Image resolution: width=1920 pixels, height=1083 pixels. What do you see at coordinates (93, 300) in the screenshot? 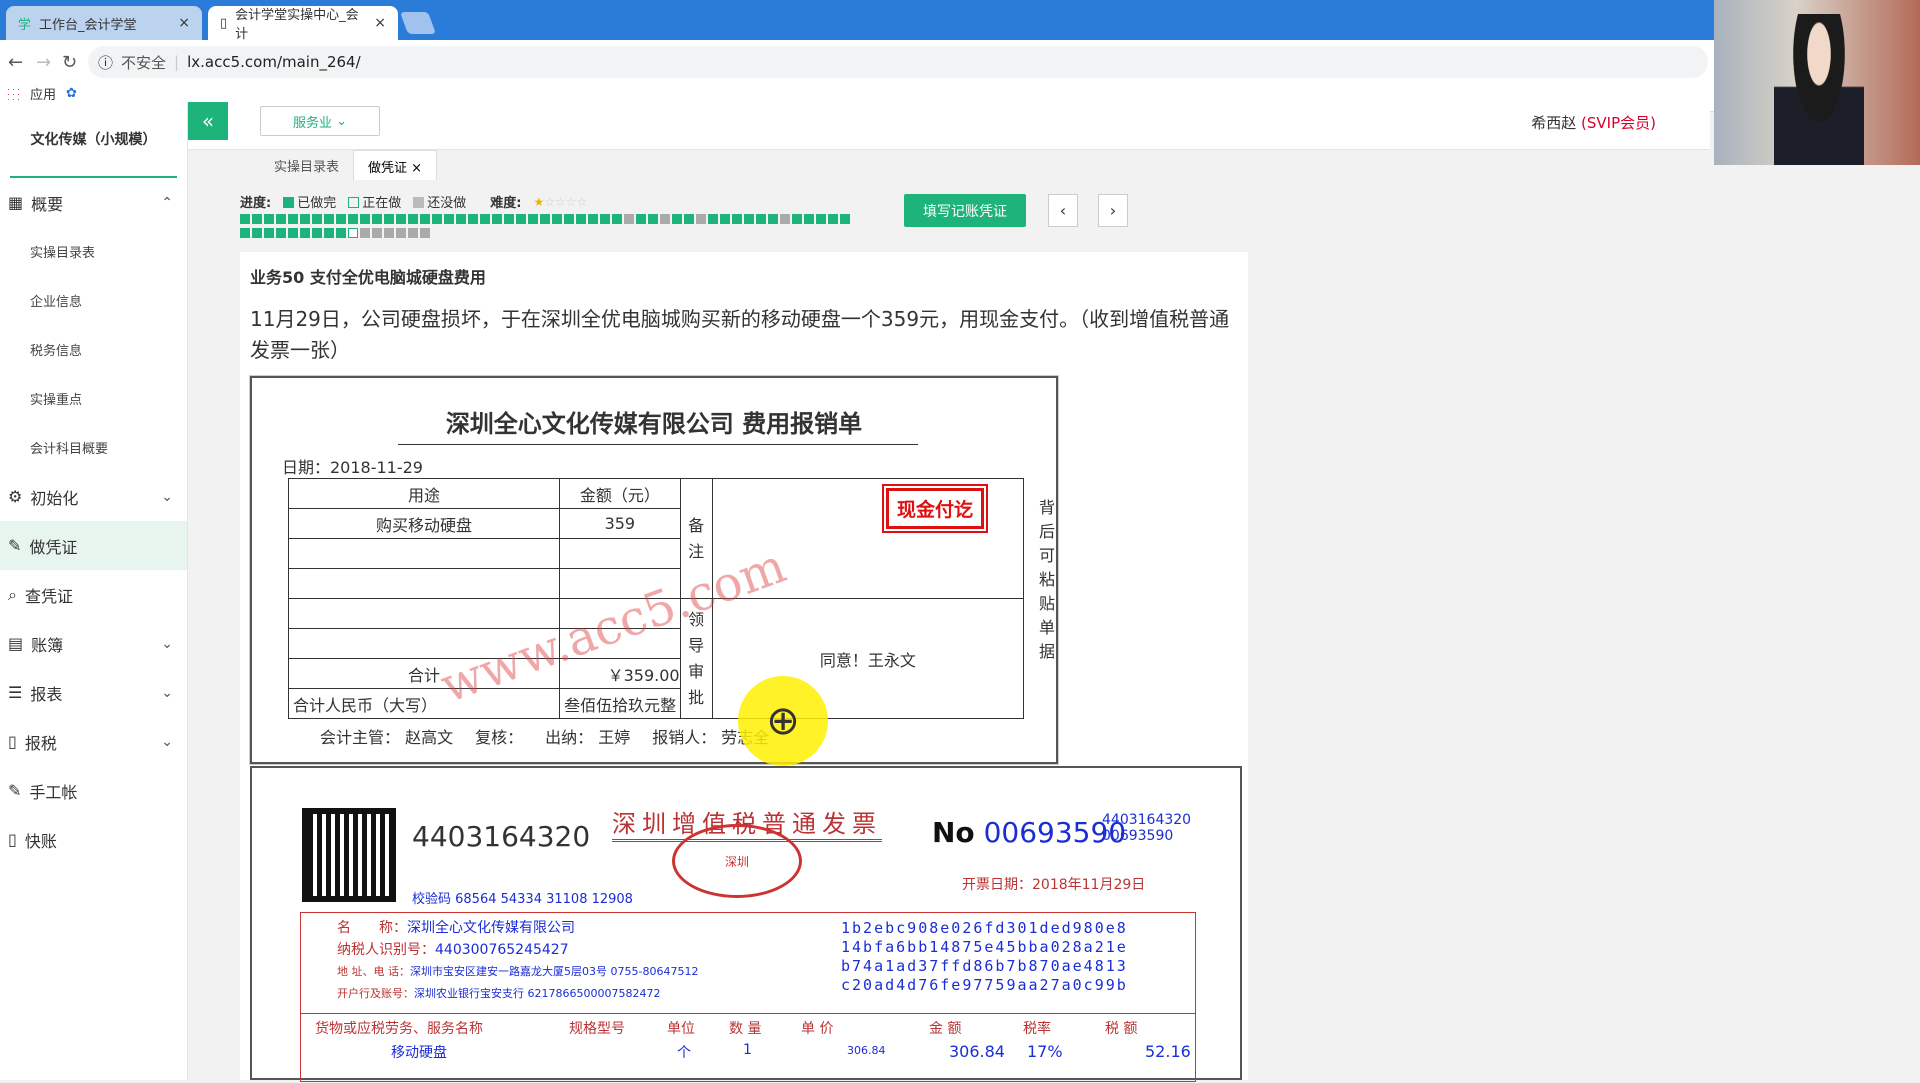
I see `sidebar-subitem-company-info: 企业信息` at bounding box center [93, 300].